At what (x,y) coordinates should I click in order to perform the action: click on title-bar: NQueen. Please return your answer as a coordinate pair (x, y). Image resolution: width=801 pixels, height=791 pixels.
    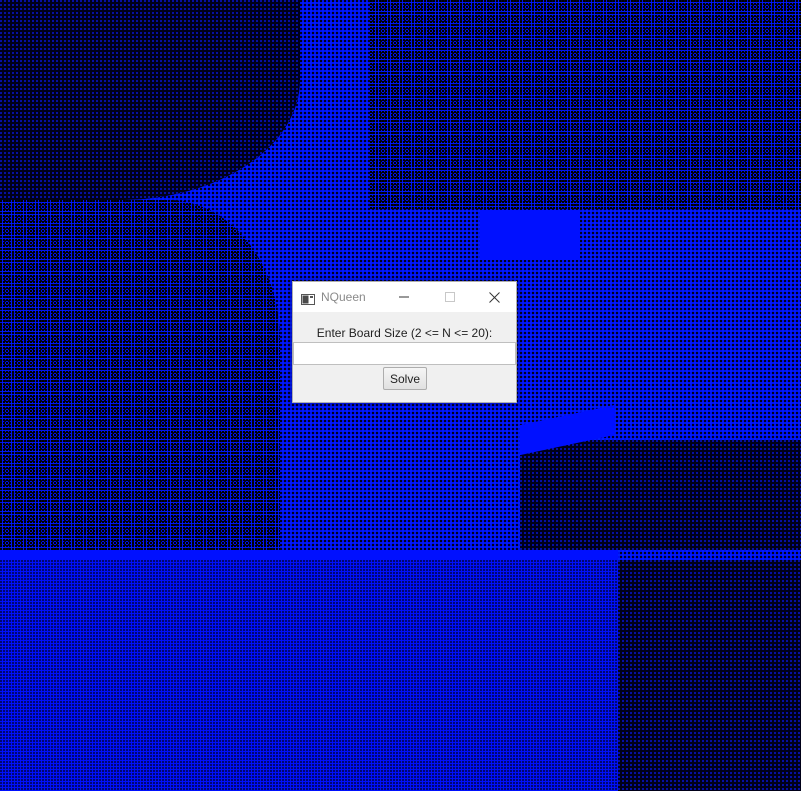
    Looking at the image, I should click on (404, 297).